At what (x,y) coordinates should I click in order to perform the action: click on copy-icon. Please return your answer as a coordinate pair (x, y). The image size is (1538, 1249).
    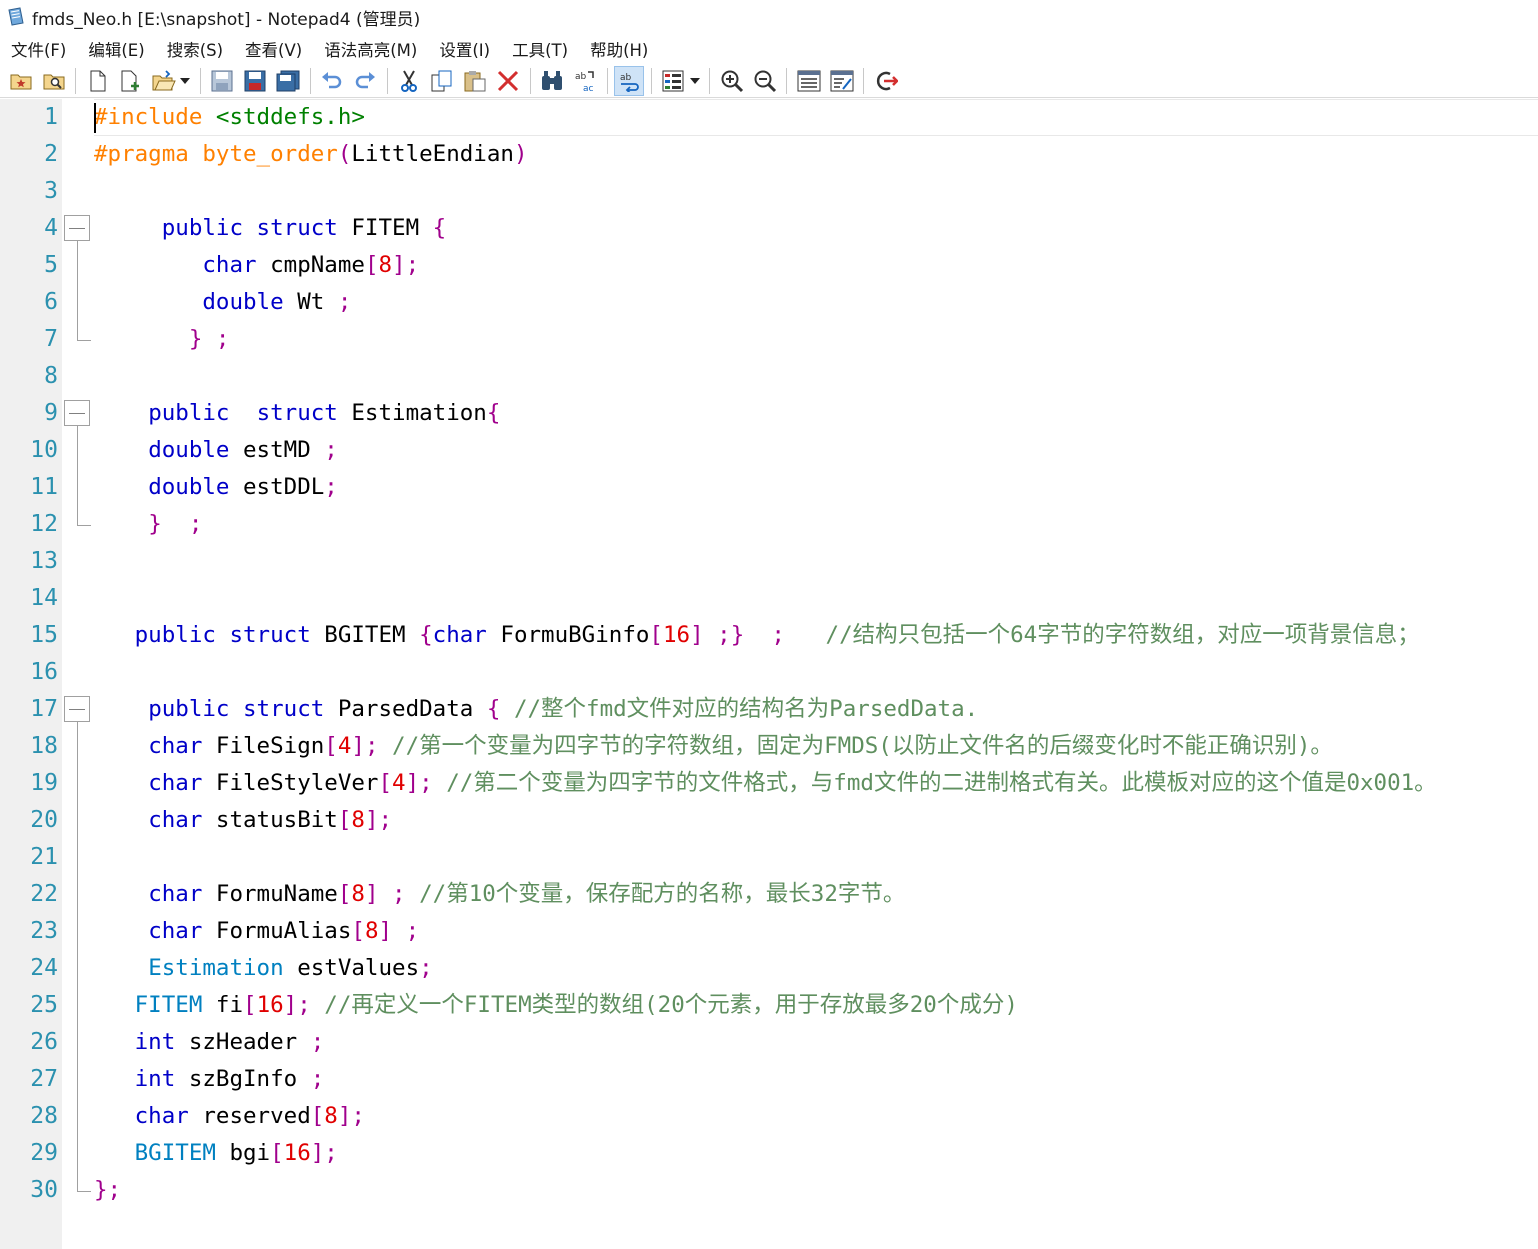
    Looking at the image, I should click on (442, 81).